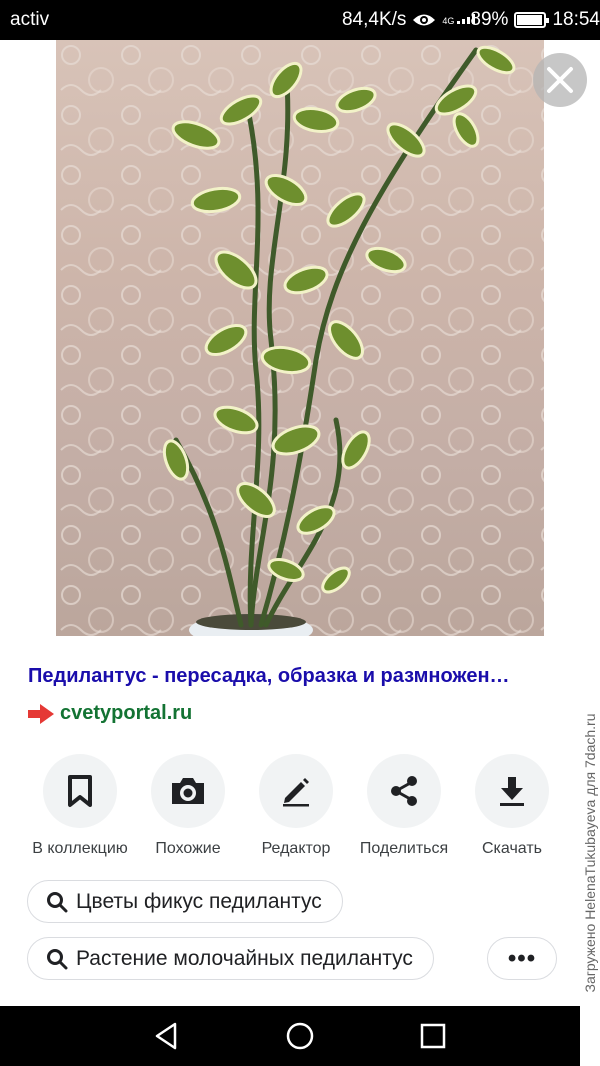 This screenshot has height=1066, width=600. Describe the element at coordinates (404, 848) in the screenshot. I see `action-label: Поделиться` at that location.